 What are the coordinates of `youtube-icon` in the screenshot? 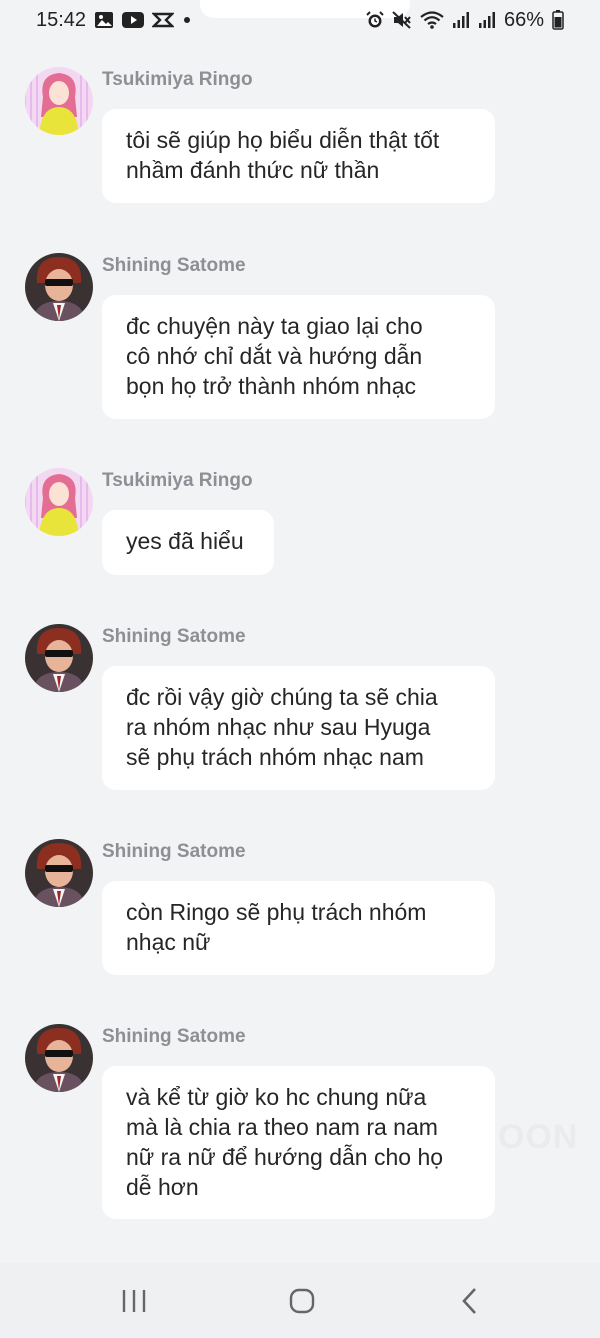 It's located at (133, 20).